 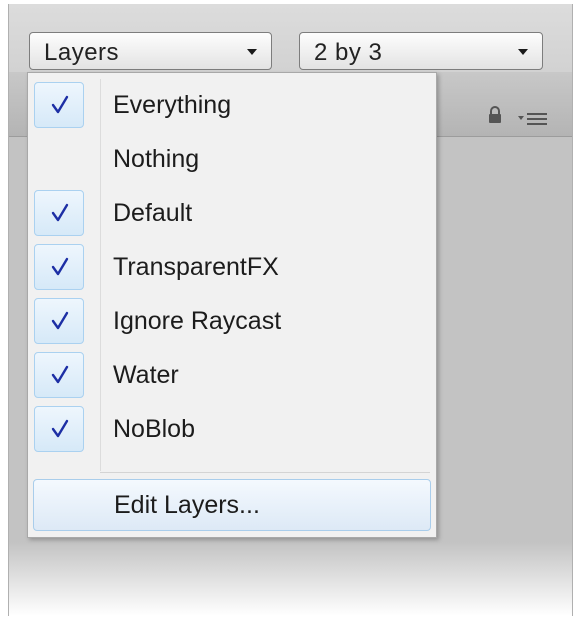 What do you see at coordinates (265, 472) in the screenshot?
I see `menu-divider` at bounding box center [265, 472].